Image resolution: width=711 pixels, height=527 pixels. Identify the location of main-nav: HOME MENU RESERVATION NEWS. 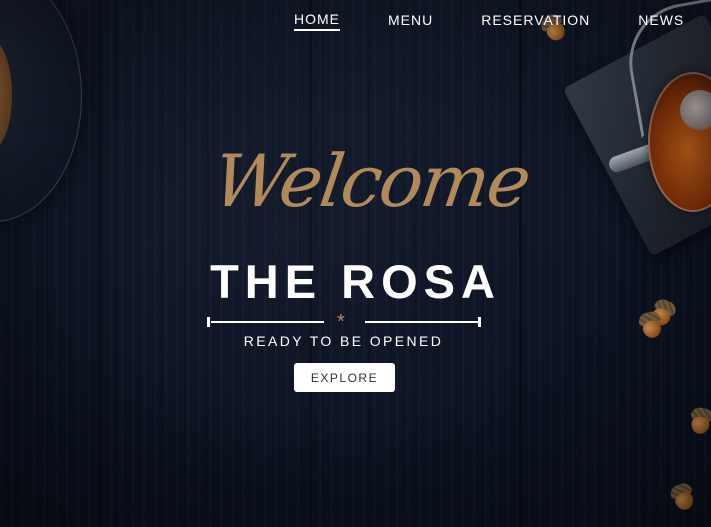
(502, 21).